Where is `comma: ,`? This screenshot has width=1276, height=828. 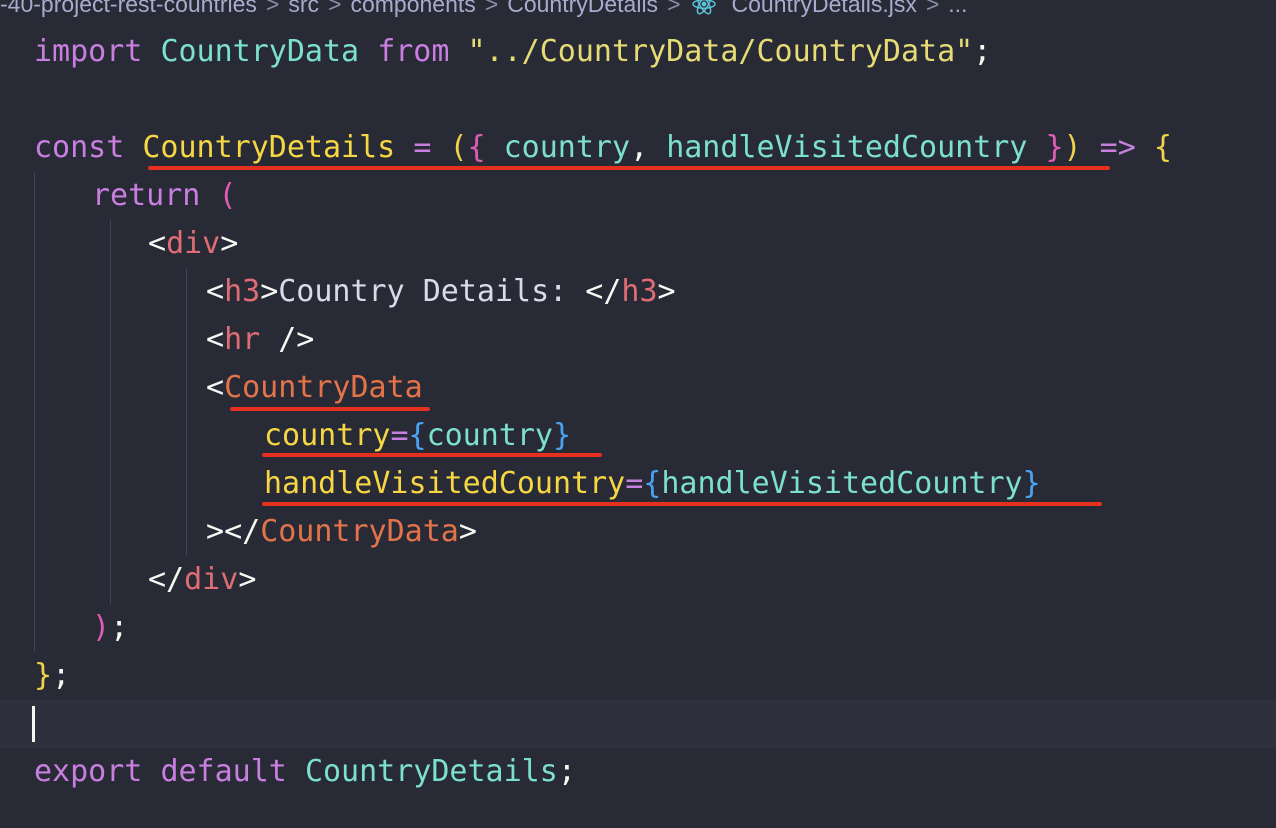 comma: , is located at coordinates (639, 147).